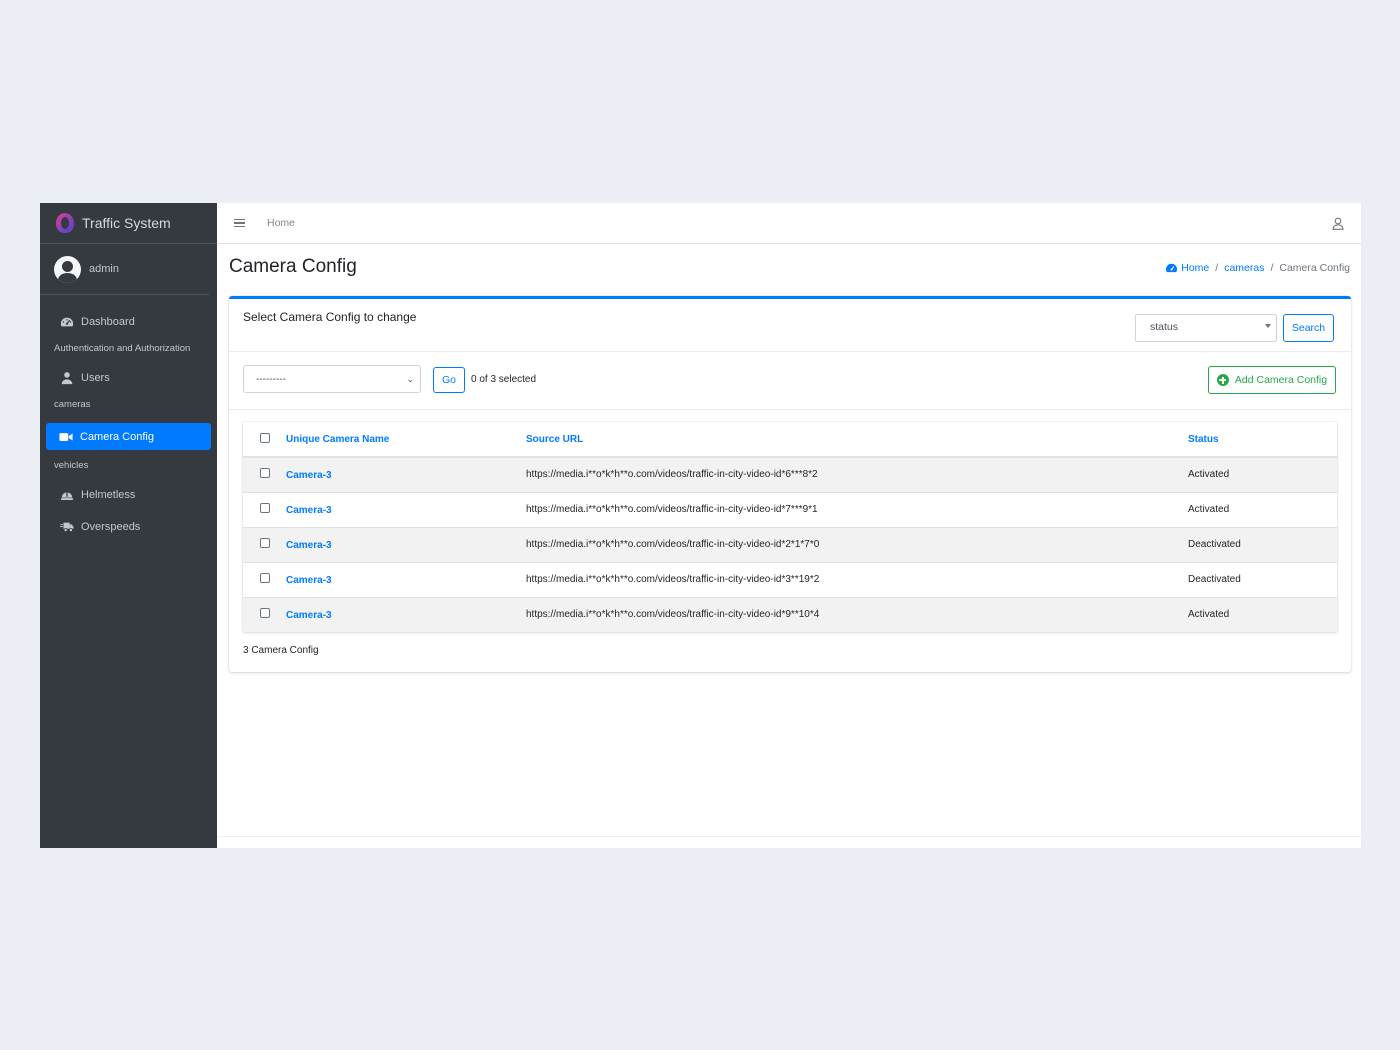 The height and width of the screenshot is (1050, 1400). I want to click on sidebar-item-overspeeds: Overspeeds, so click(128, 527).